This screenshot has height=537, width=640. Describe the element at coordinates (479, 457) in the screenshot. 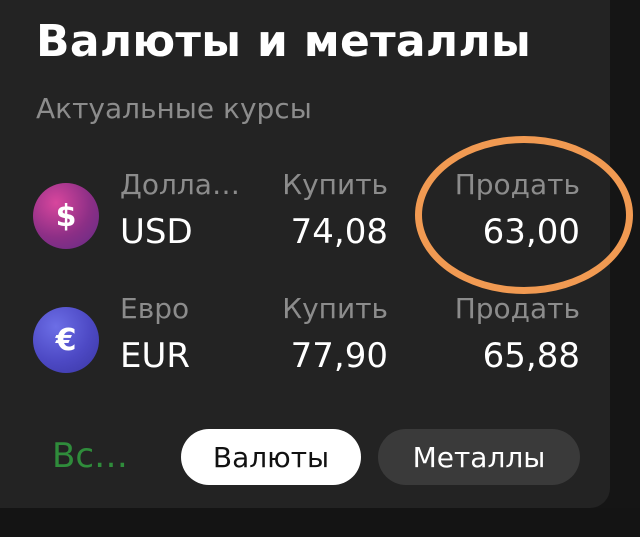

I see `tab-metals: Металлы` at that location.